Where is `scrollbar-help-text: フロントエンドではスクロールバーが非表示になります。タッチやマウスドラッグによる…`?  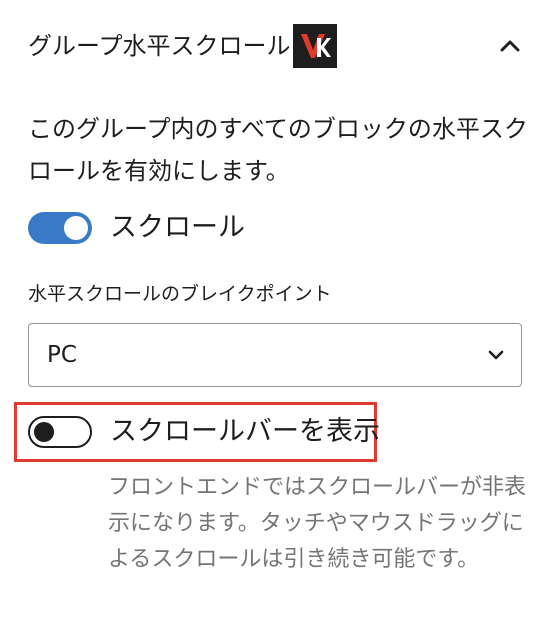 scrollbar-help-text: フロントエンドではスクロールバーが非表示になります。タッチやマウスドラッグによる… is located at coordinates (317, 523).